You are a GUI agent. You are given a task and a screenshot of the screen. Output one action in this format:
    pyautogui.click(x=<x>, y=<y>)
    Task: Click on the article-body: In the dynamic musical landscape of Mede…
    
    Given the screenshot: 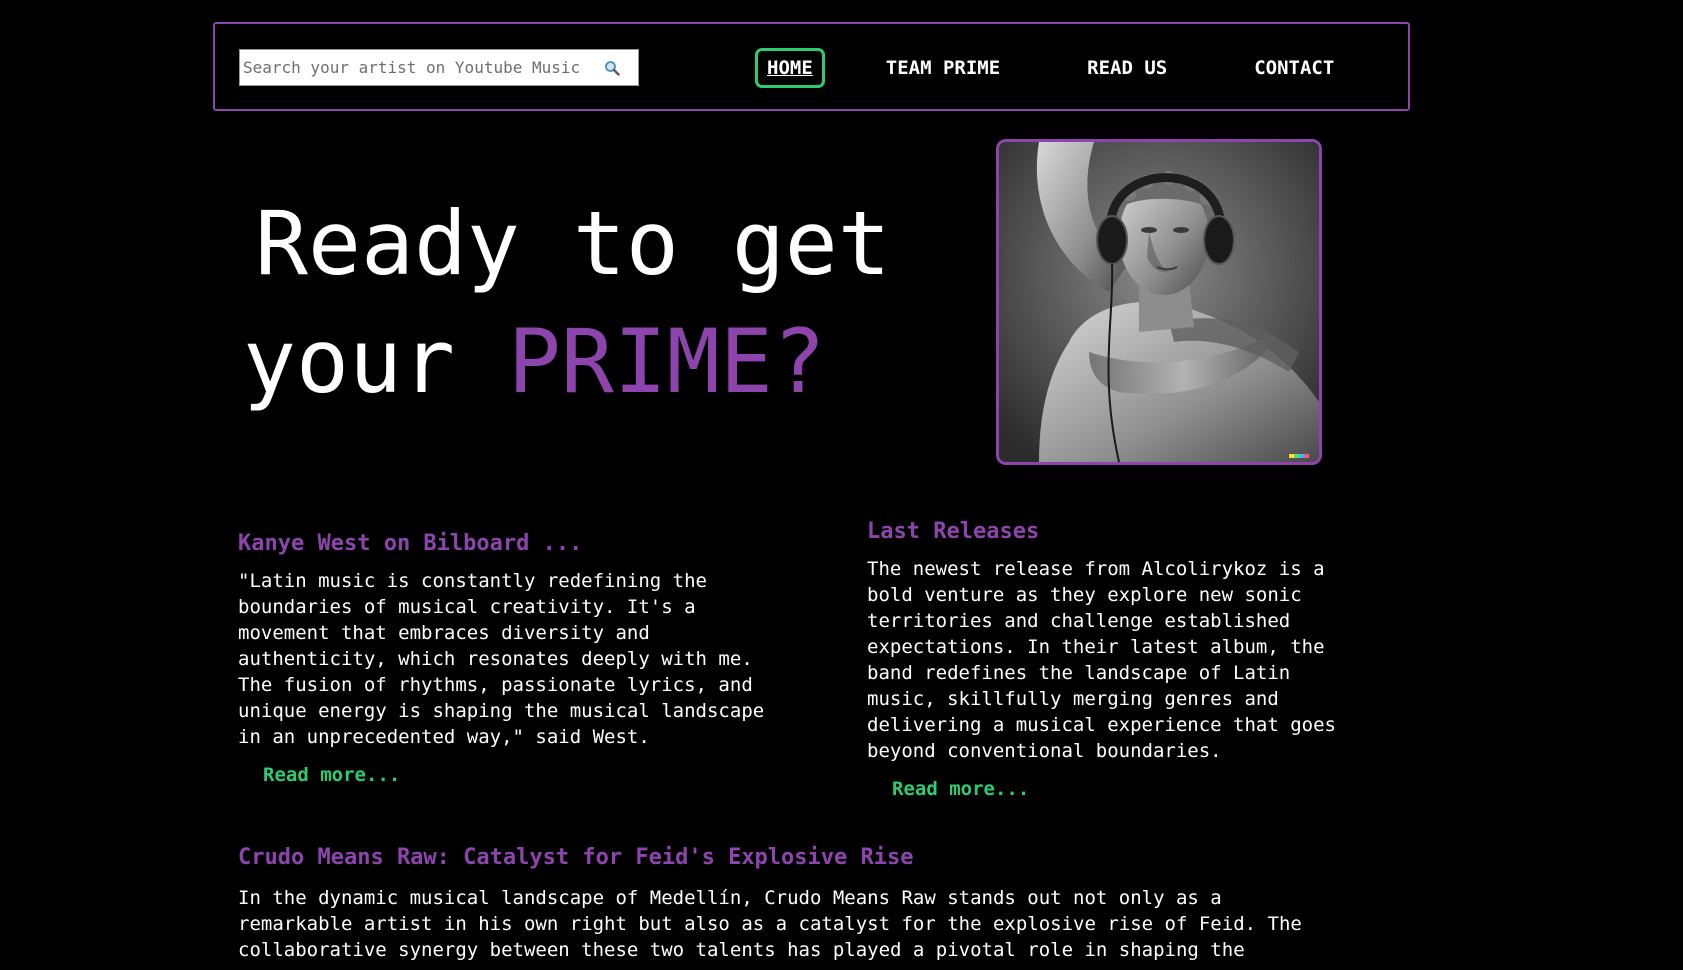 What is the action you would take?
    pyautogui.click(x=770, y=924)
    